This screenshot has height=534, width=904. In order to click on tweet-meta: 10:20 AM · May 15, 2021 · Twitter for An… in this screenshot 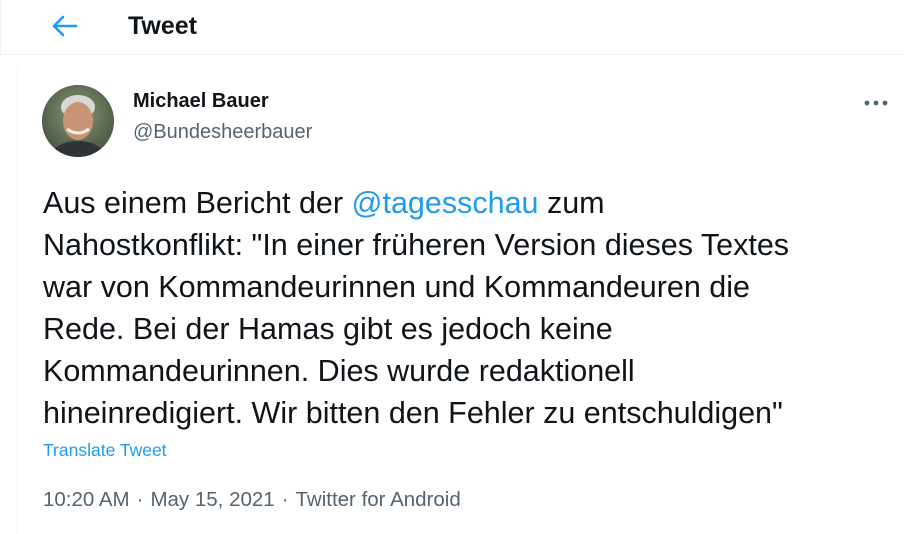, I will do `click(252, 500)`.